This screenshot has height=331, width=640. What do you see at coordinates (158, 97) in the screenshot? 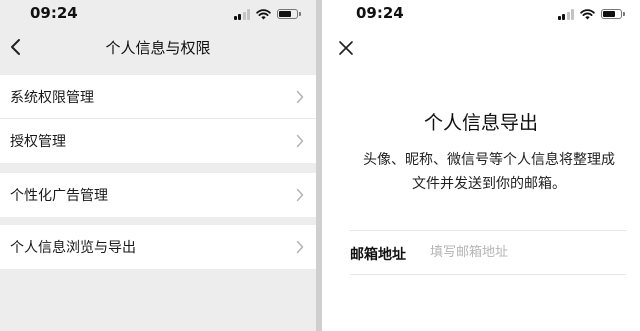
I see `list-item-system-permissions: 系统权限管理` at bounding box center [158, 97].